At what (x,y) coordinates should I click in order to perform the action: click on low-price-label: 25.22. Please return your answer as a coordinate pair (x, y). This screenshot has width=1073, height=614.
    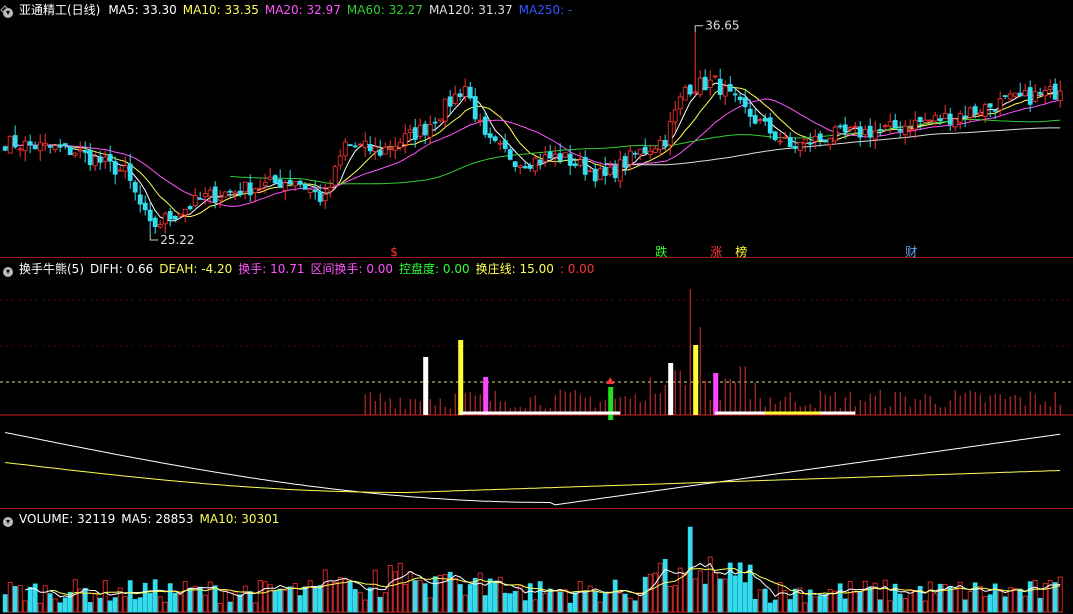
    Looking at the image, I should click on (177, 240).